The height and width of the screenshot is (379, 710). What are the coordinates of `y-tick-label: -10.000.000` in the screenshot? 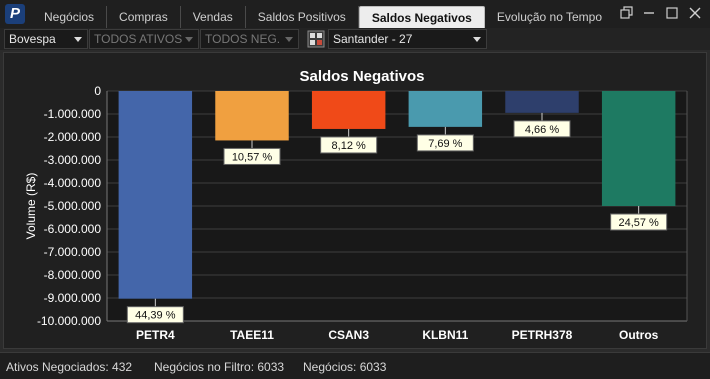 It's located at (69, 321).